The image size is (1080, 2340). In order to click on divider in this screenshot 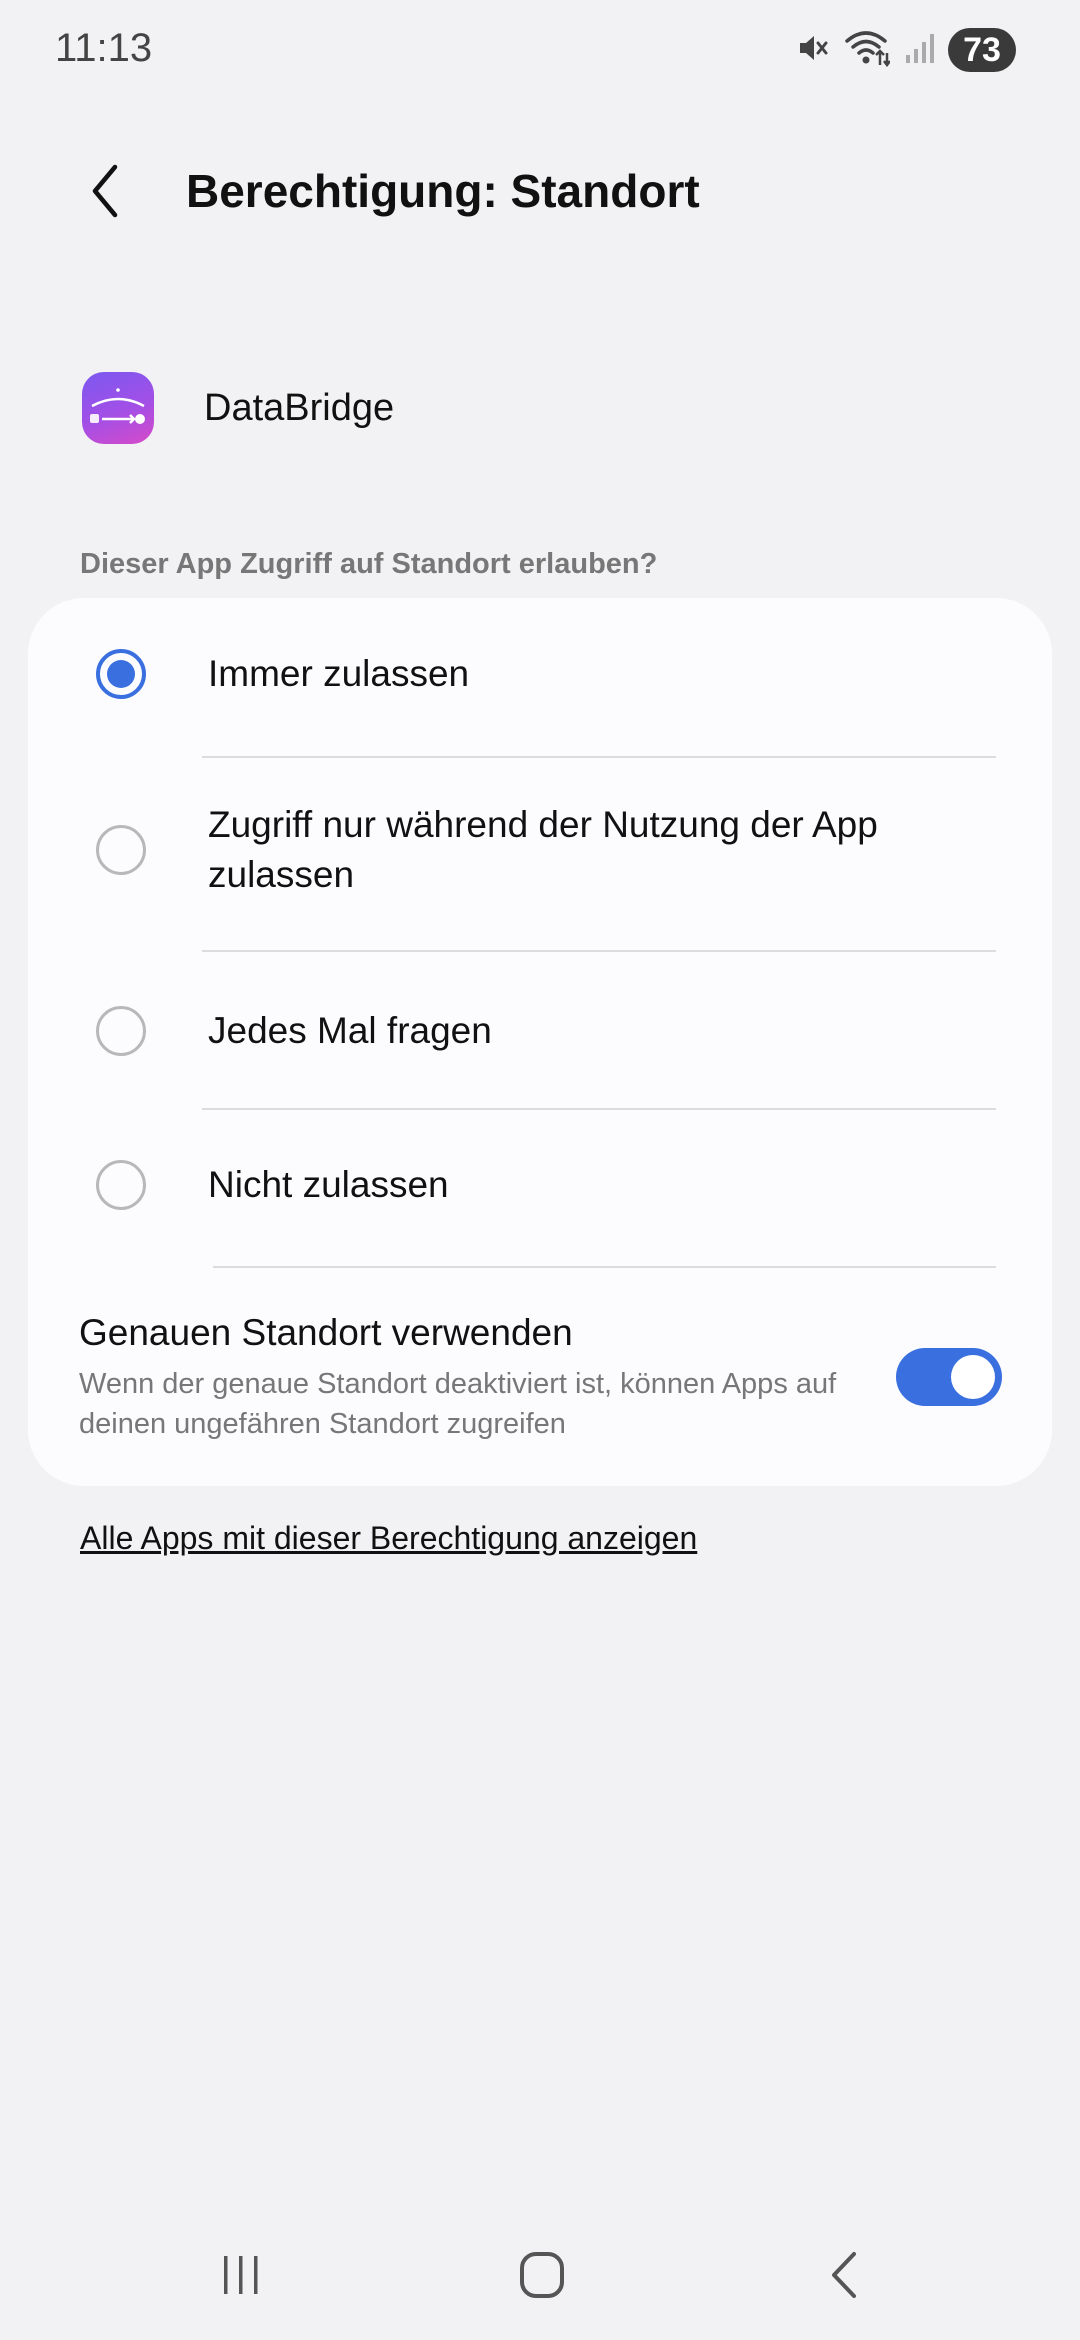, I will do `click(604, 1267)`.